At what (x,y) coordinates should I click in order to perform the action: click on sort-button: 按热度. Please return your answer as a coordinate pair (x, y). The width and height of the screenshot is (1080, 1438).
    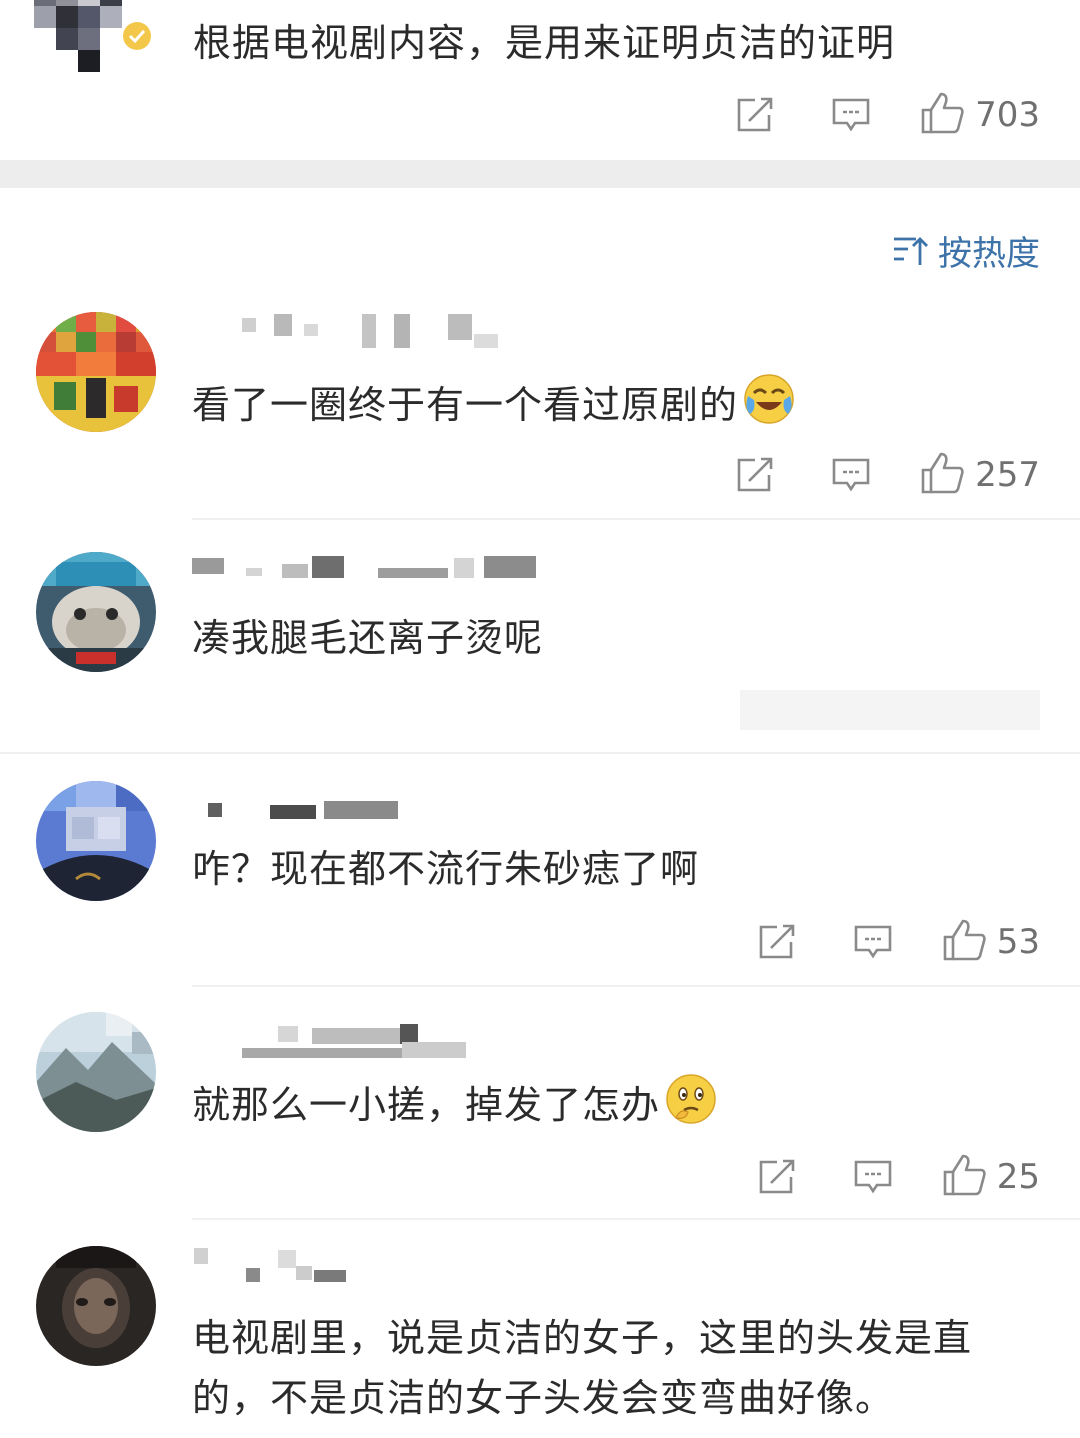
    Looking at the image, I should click on (966, 250).